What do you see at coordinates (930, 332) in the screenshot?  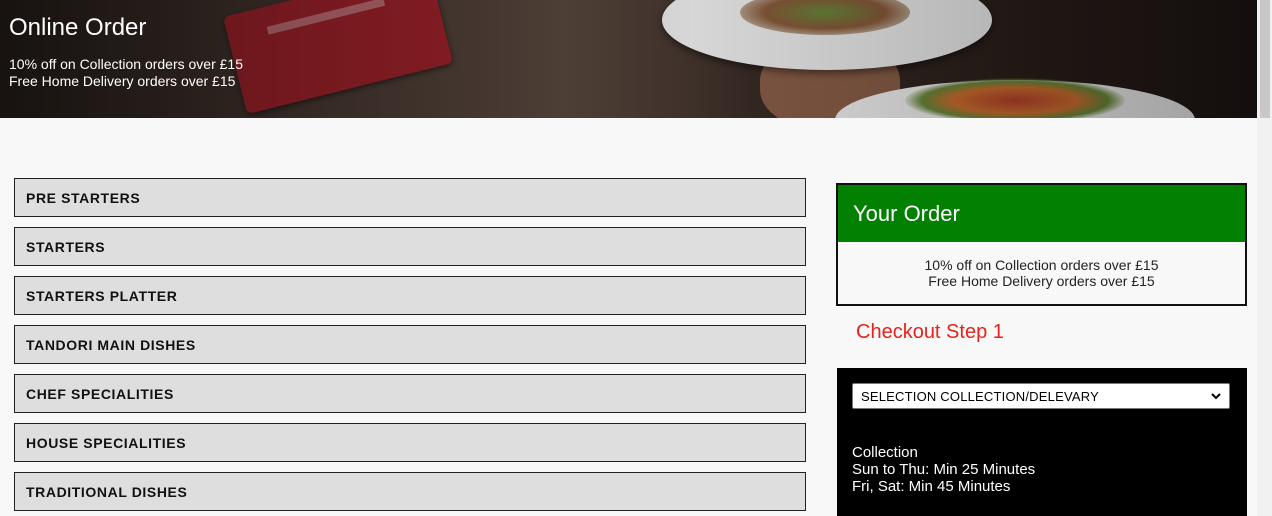 I see `checkout-step-label: Checkout Step 1` at bounding box center [930, 332].